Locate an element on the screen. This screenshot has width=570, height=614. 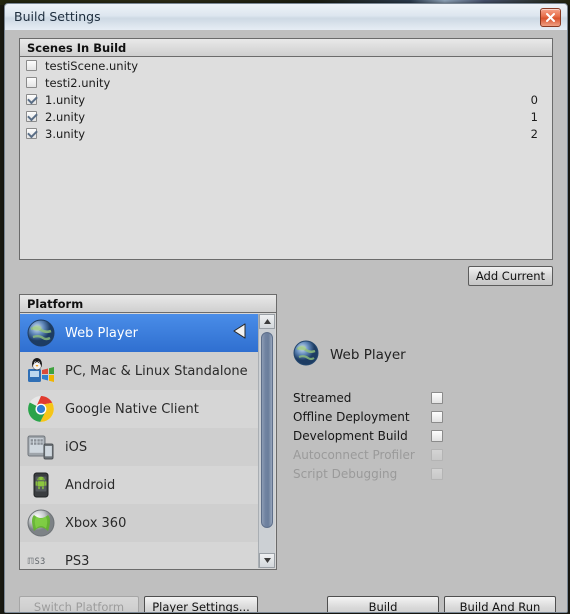
platform-row-ios: iOS is located at coordinates (139, 447).